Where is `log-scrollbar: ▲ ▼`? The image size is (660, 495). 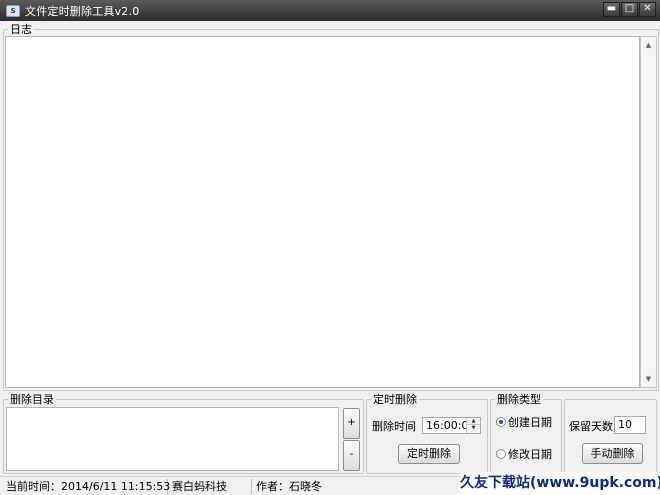
log-scrollbar: ▲ ▼ is located at coordinates (648, 212).